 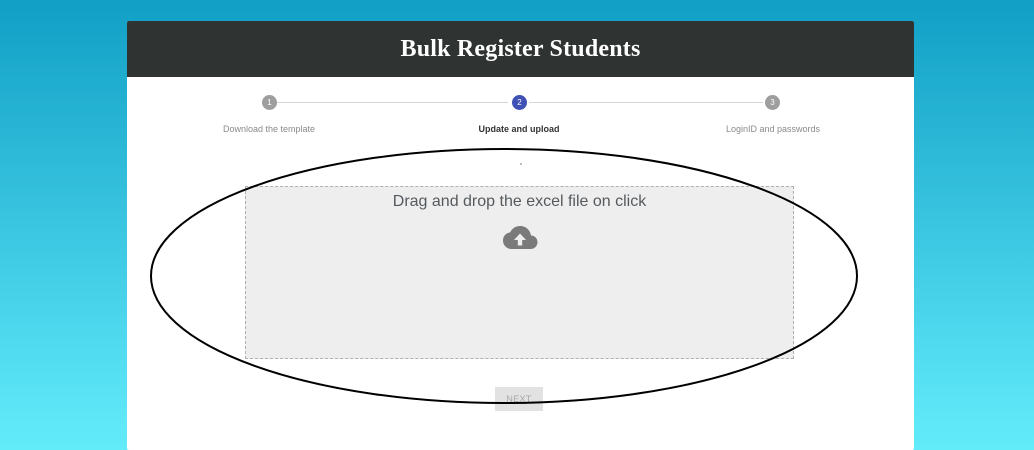 What do you see at coordinates (519, 129) in the screenshot?
I see `step-2-label: Update and upload` at bounding box center [519, 129].